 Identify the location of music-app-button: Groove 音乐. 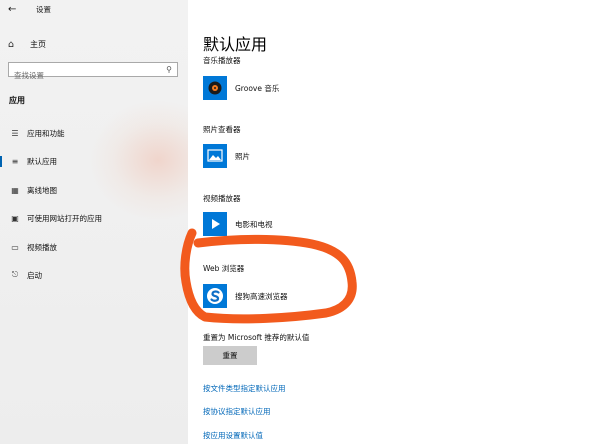
(241, 88).